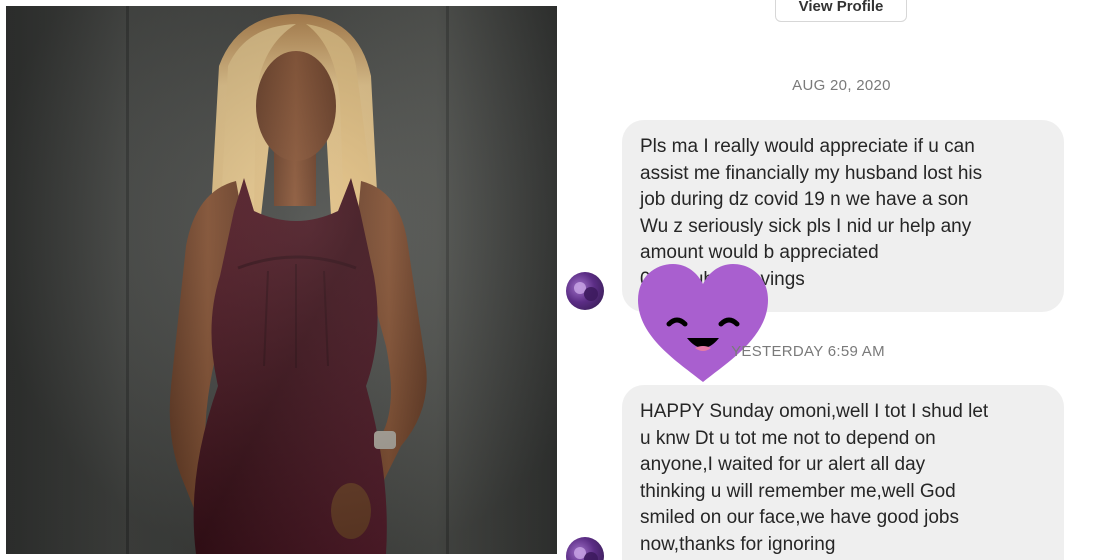 This screenshot has height=560, width=1120. Describe the element at coordinates (703, 323) in the screenshot. I see `smiling-purple-heart-icon` at that location.